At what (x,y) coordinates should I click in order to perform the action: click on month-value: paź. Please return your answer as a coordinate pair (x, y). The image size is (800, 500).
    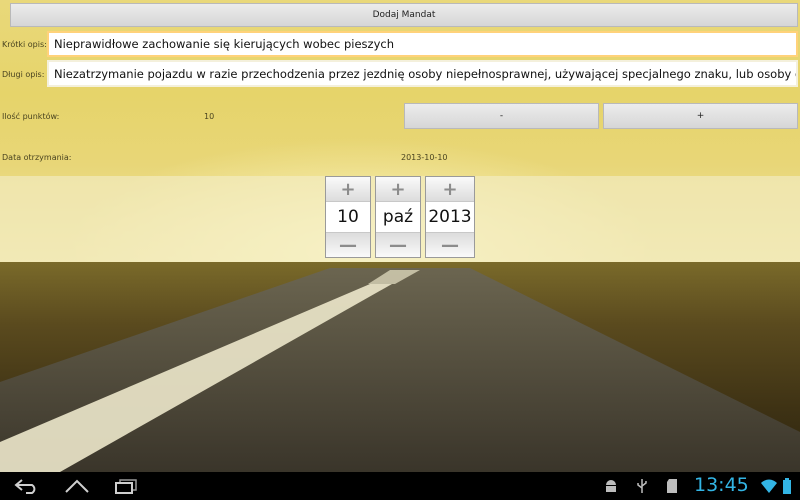
    Looking at the image, I should click on (398, 217).